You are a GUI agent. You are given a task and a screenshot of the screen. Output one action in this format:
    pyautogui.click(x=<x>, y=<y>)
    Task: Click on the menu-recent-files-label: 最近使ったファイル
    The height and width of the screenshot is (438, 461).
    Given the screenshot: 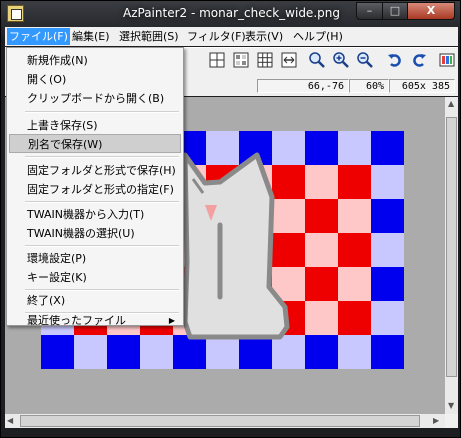 What is the action you would take?
    pyautogui.click(x=76, y=320)
    